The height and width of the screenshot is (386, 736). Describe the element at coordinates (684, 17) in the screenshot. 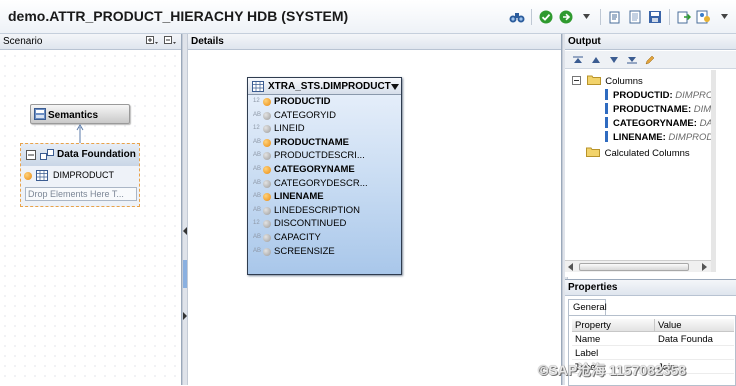

I see `export-icon` at that location.